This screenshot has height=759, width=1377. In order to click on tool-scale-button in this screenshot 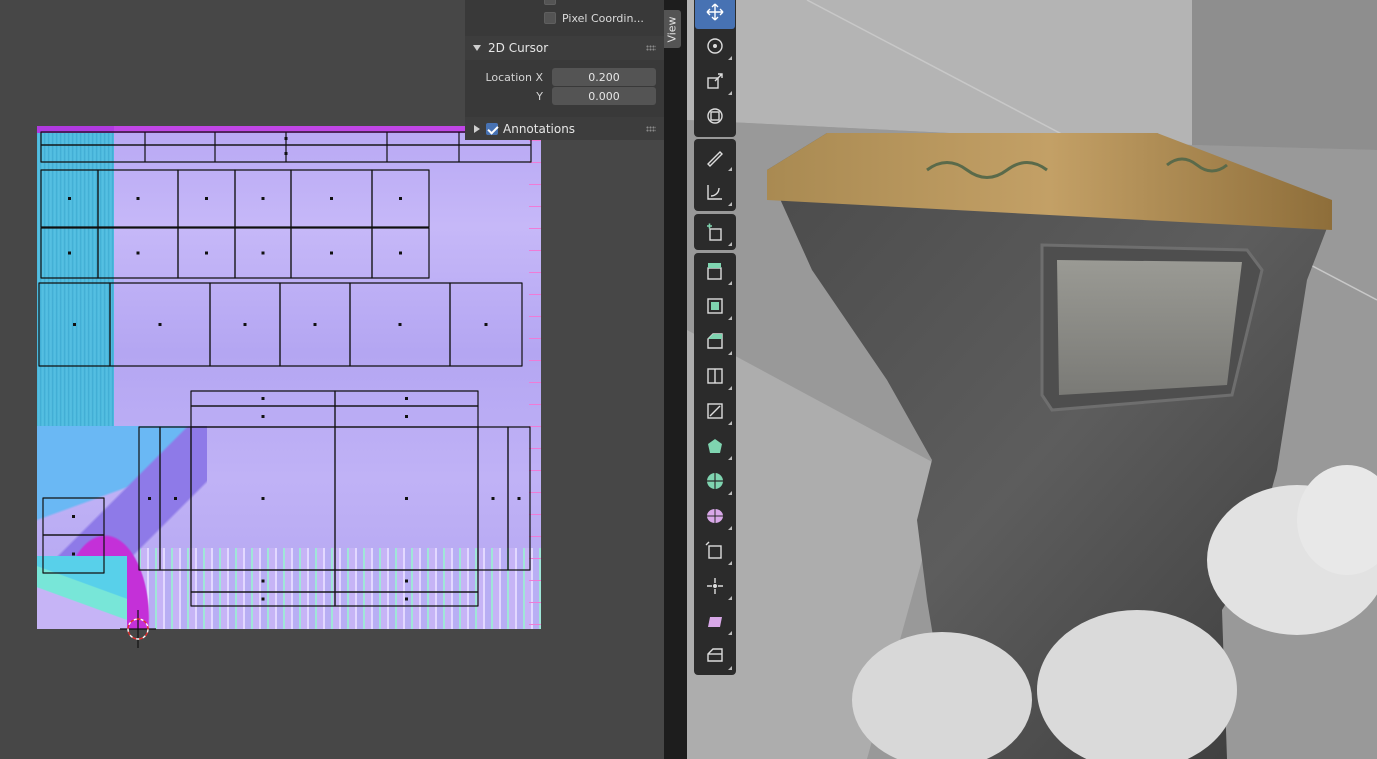, I will do `click(715, 81)`.